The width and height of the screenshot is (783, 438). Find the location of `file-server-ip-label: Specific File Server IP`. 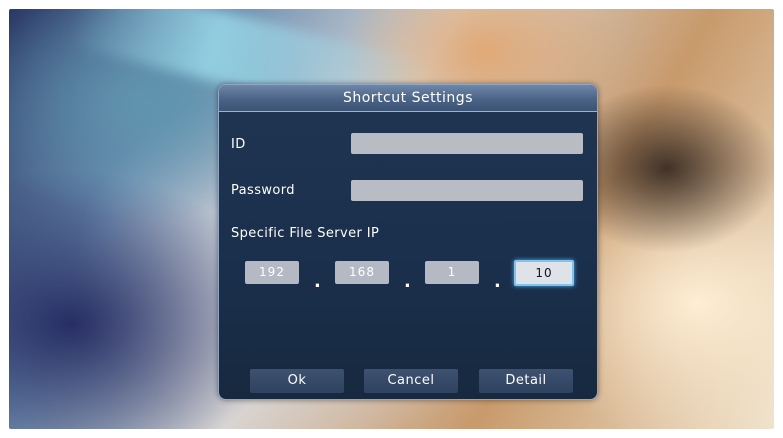

file-server-ip-label: Specific File Server IP is located at coordinates (305, 233).